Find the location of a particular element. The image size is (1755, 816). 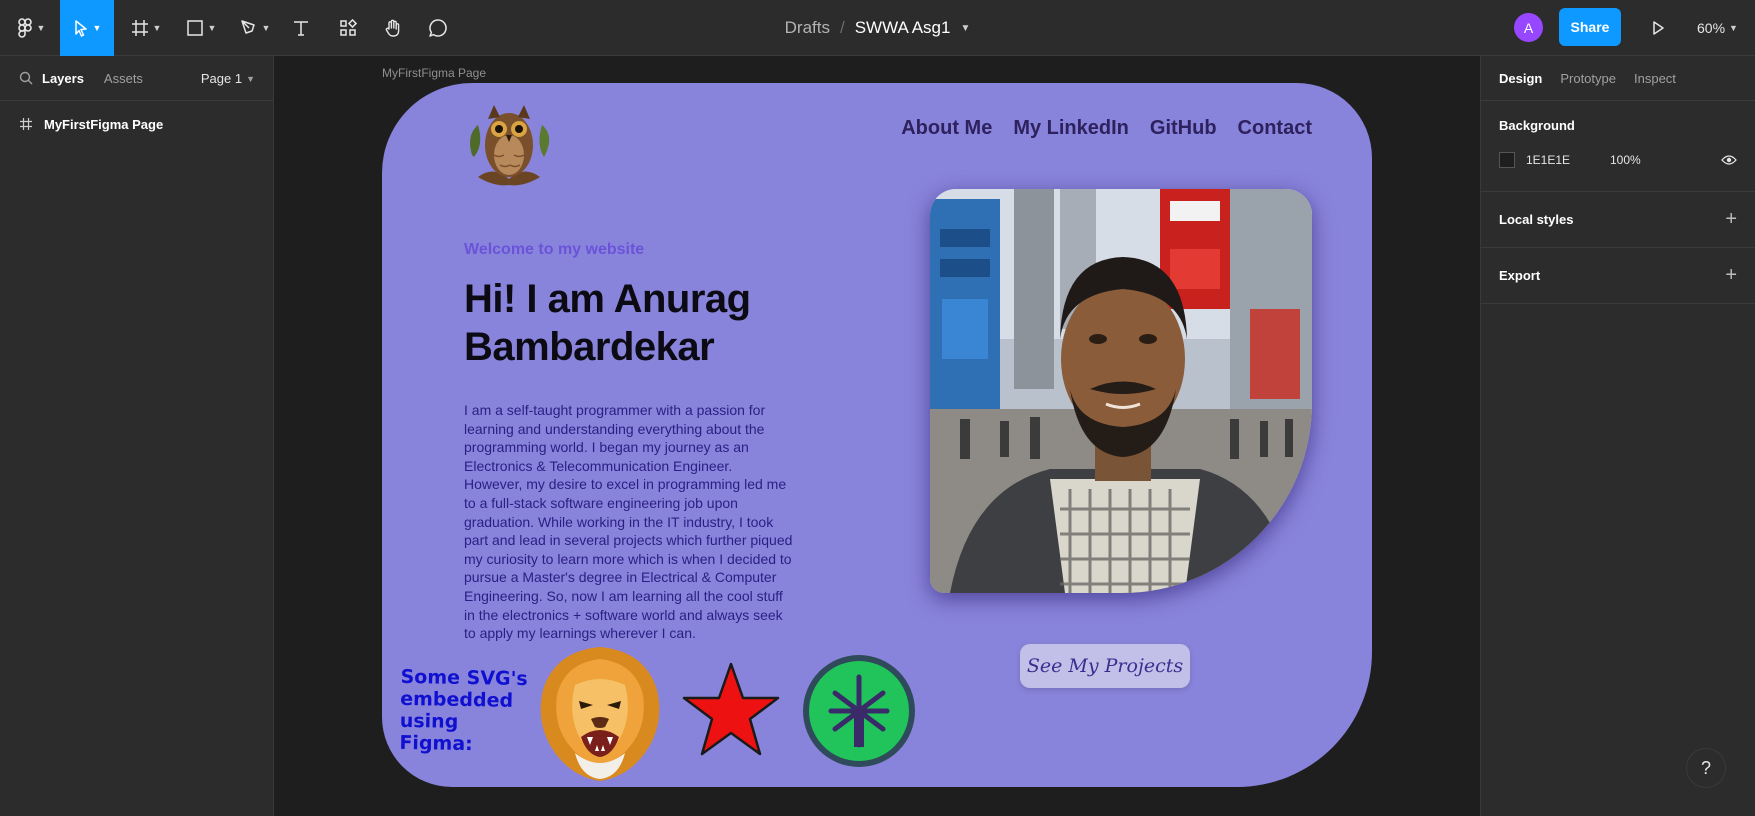

frame-tool-icon: ▼ is located at coordinates (146, 28).